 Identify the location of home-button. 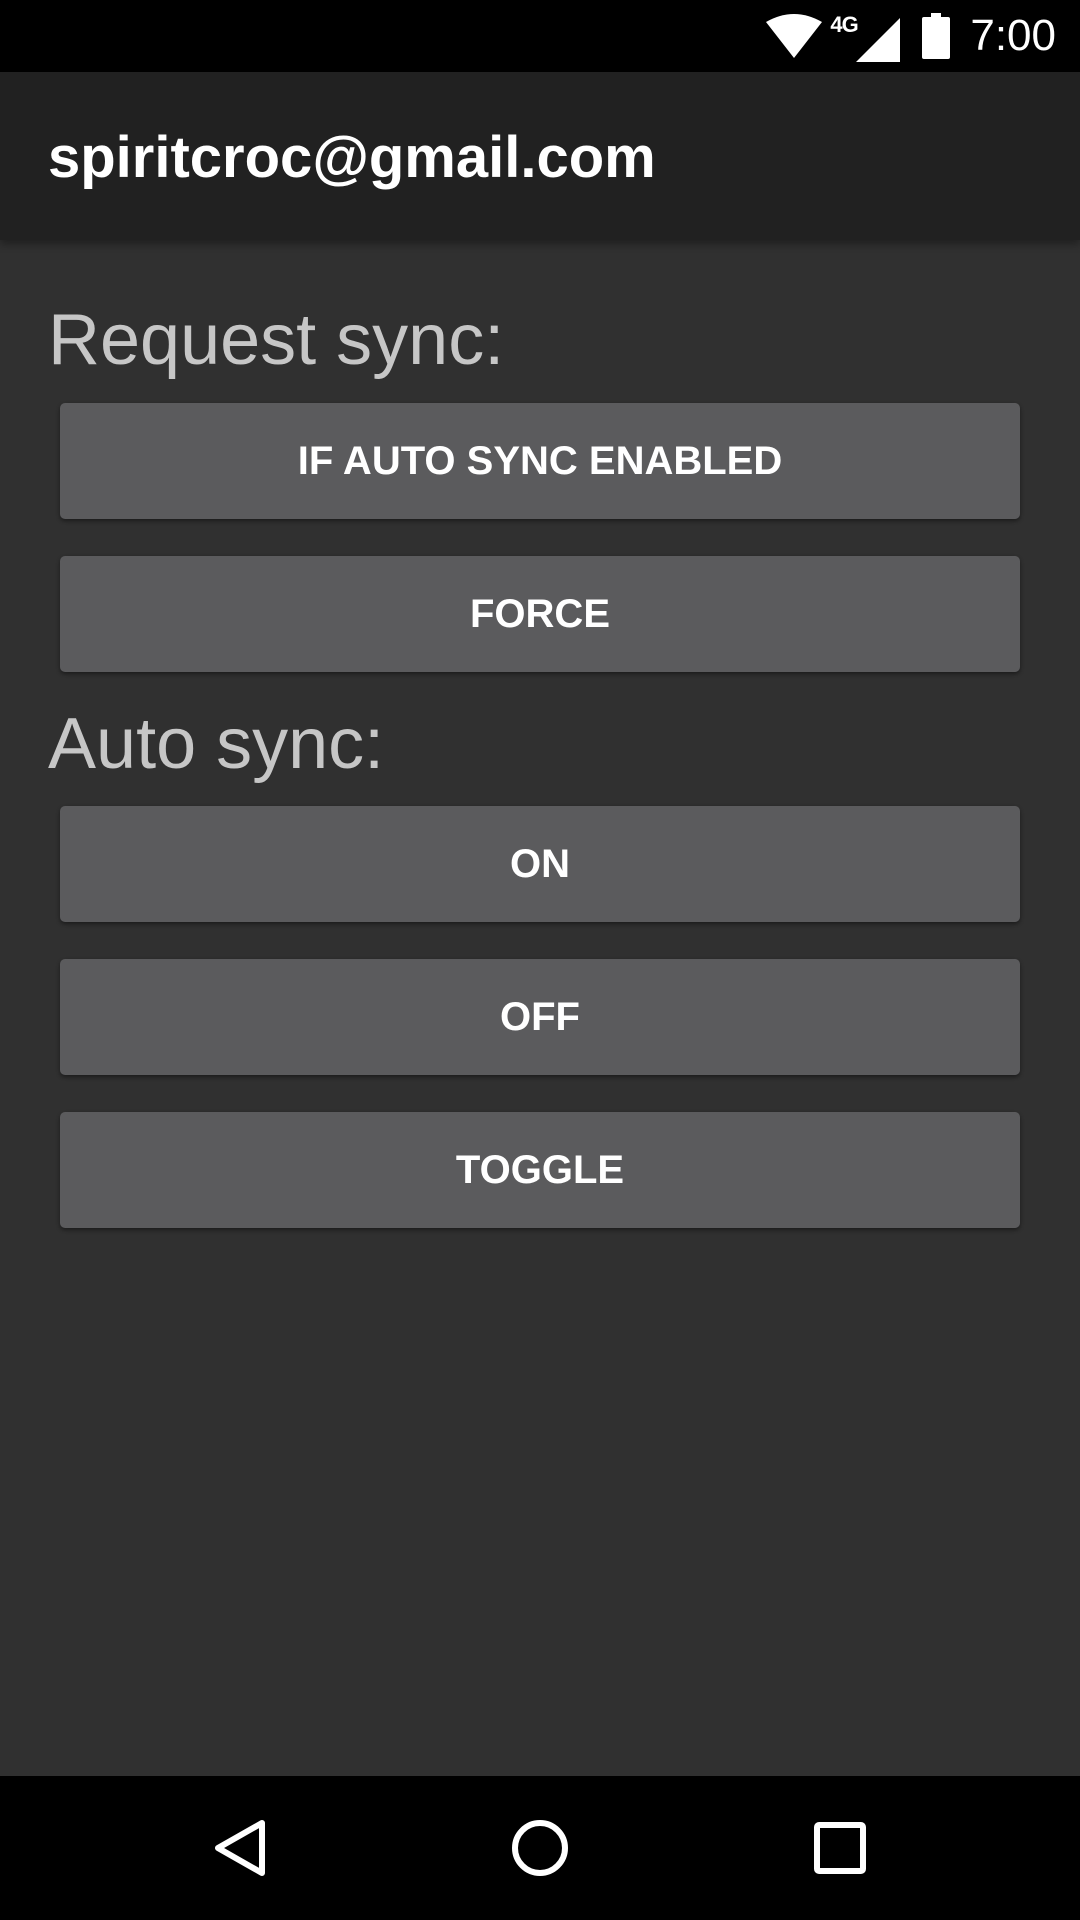
(540, 1848).